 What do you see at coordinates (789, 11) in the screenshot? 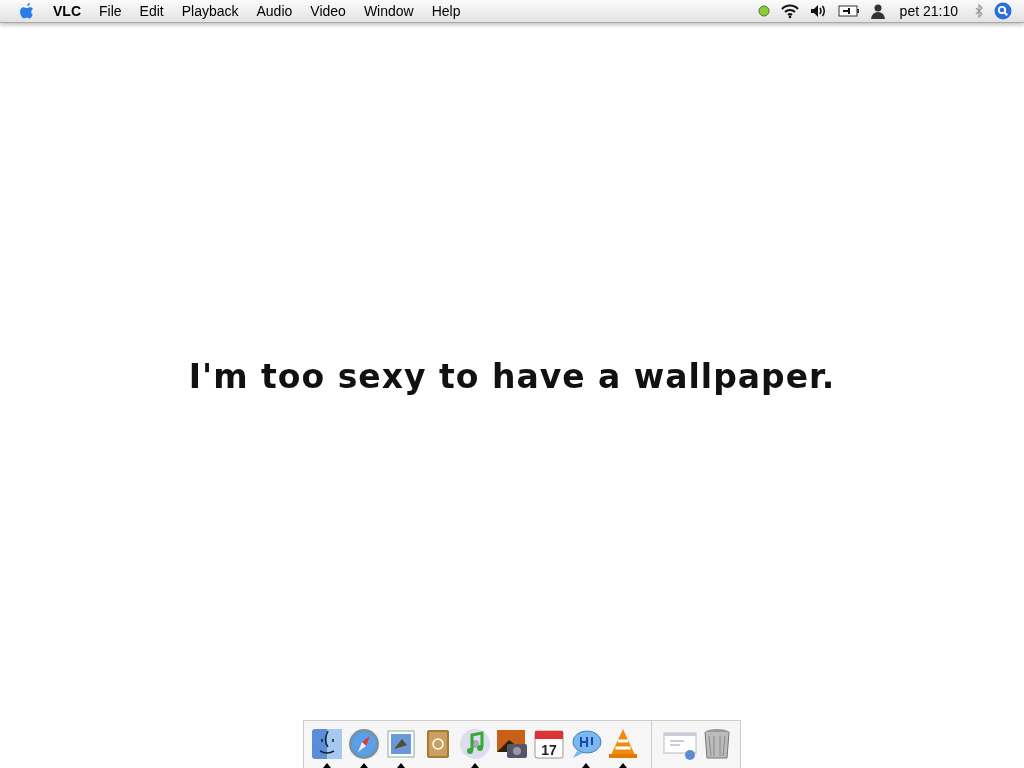
I see `wifi-icon` at bounding box center [789, 11].